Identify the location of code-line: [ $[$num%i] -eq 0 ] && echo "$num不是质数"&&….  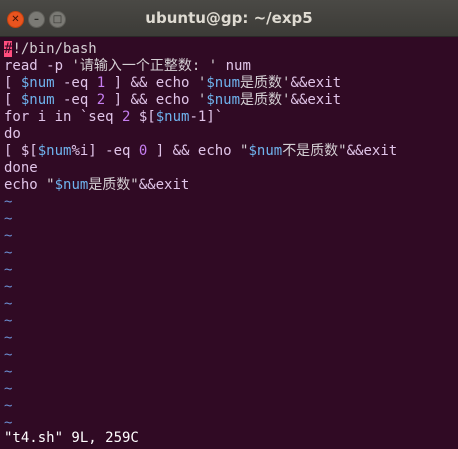
(231, 151).